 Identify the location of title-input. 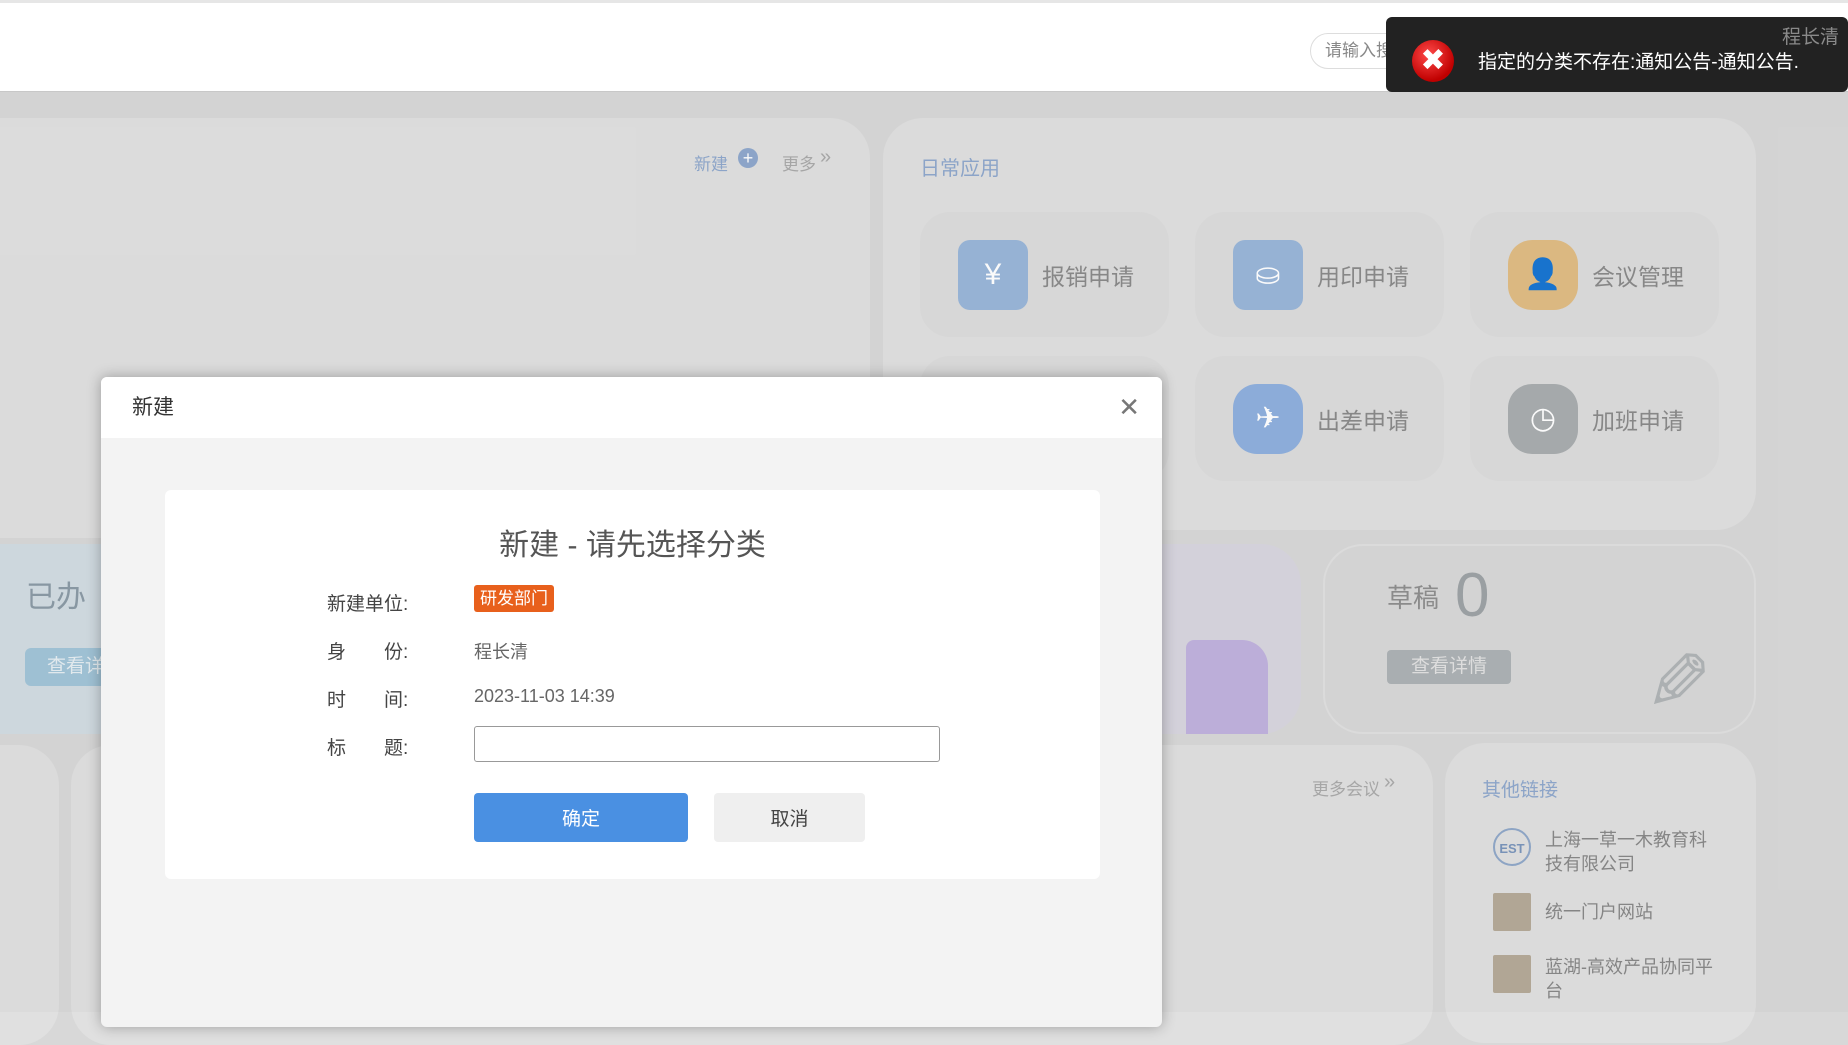
(707, 744).